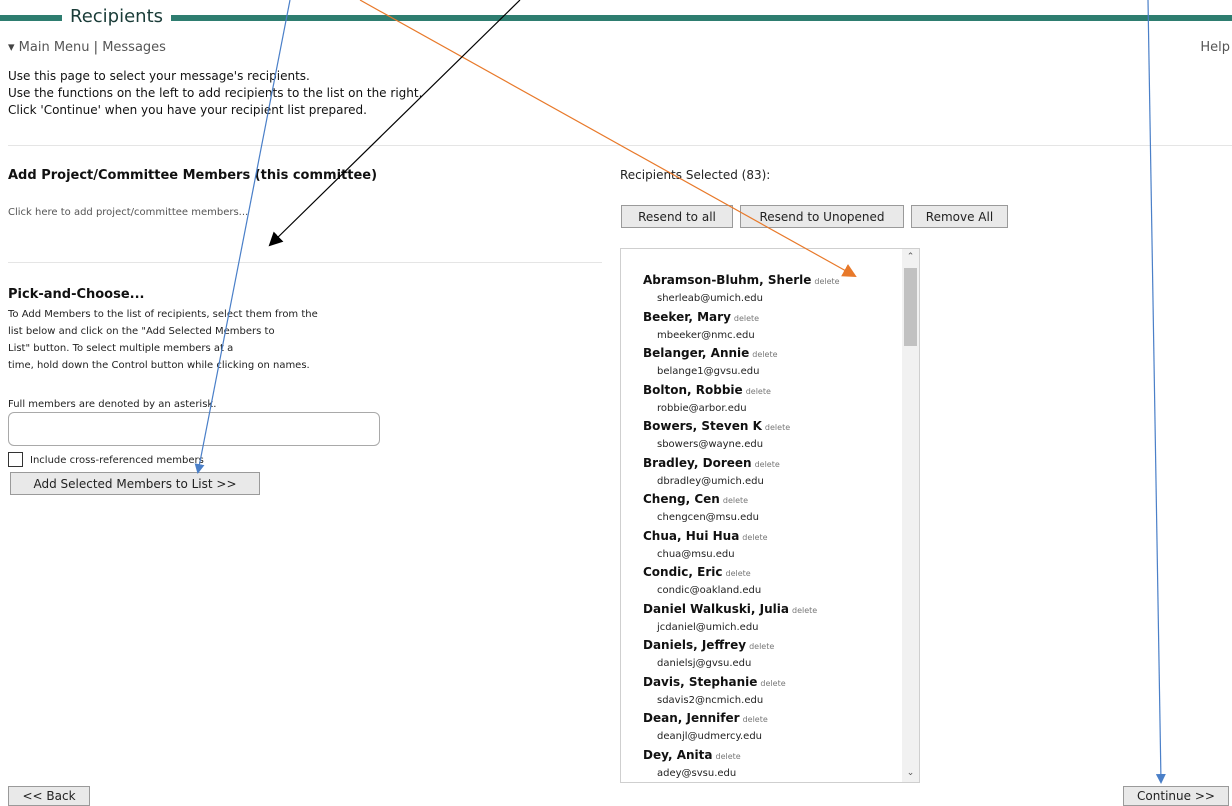 The width and height of the screenshot is (1232, 806). Describe the element at coordinates (194, 429) in the screenshot. I see `members-select` at that location.